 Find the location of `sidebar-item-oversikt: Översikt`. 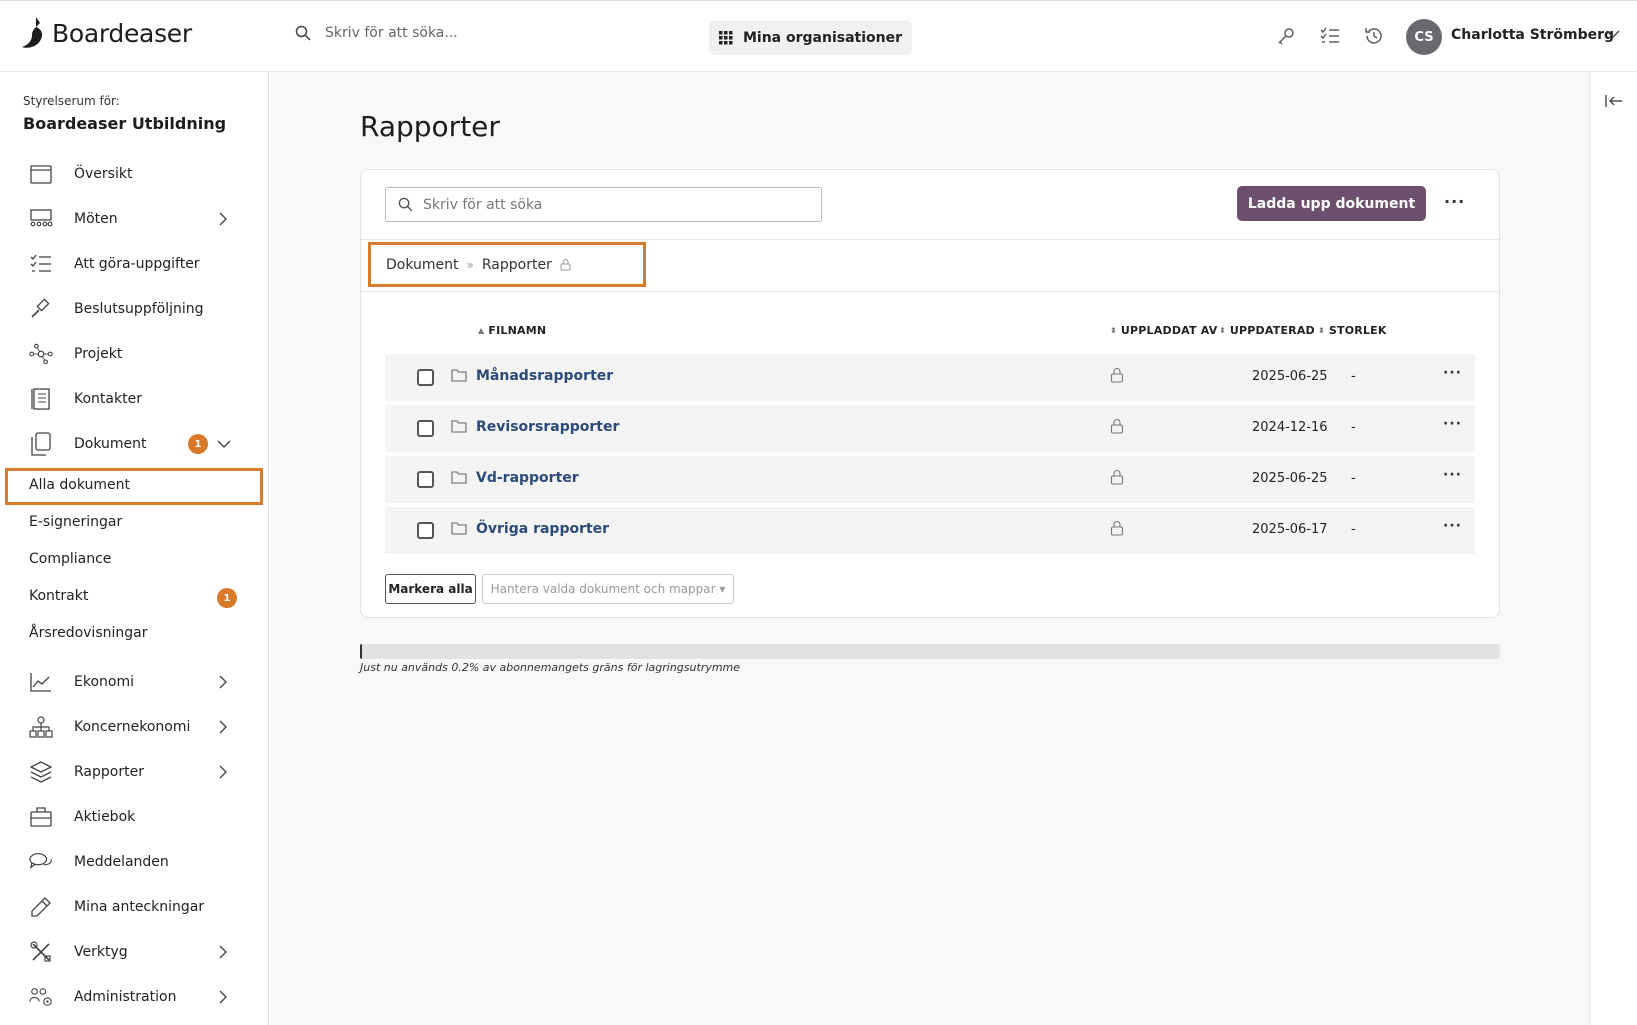

sidebar-item-oversikt: Översikt is located at coordinates (130, 174).